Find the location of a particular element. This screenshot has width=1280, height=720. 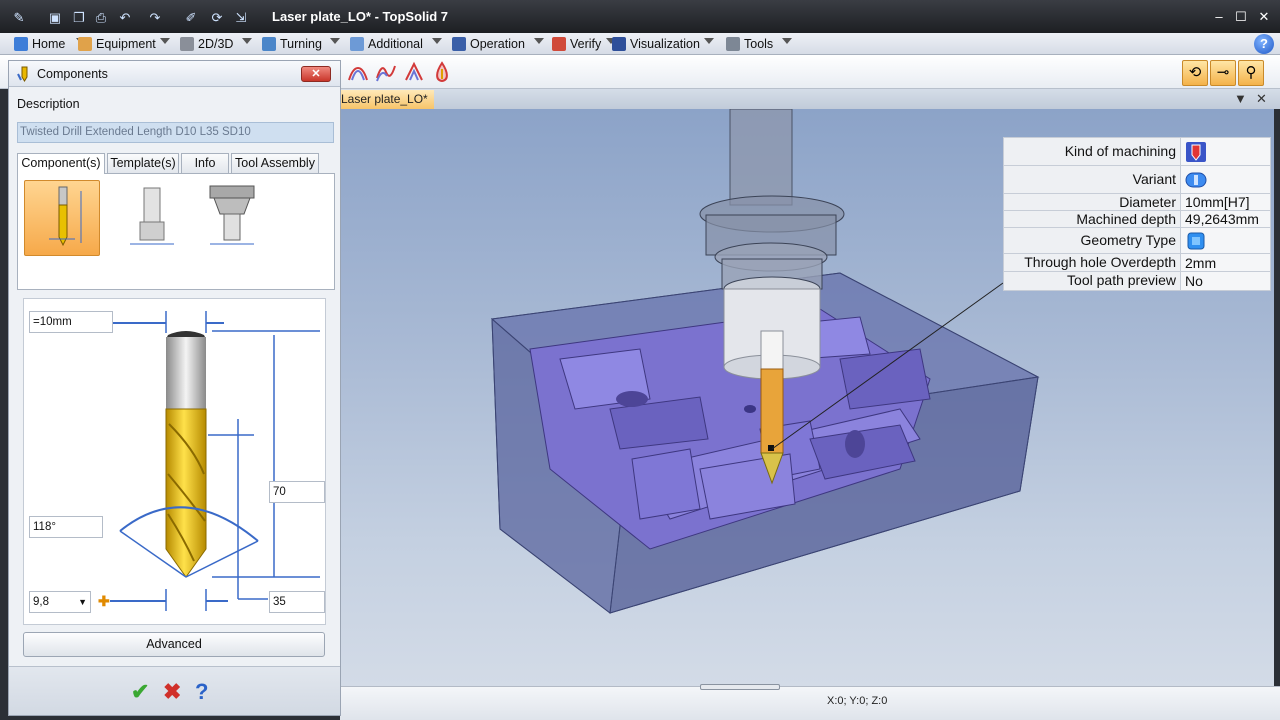

flute-diameter-select: 9,8 ▼ is located at coordinates (60, 602).